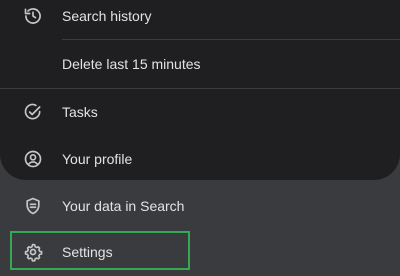 The height and width of the screenshot is (276, 400). What do you see at coordinates (131, 64) in the screenshot?
I see `menu-item-label: Delete last 15 minutes` at bounding box center [131, 64].